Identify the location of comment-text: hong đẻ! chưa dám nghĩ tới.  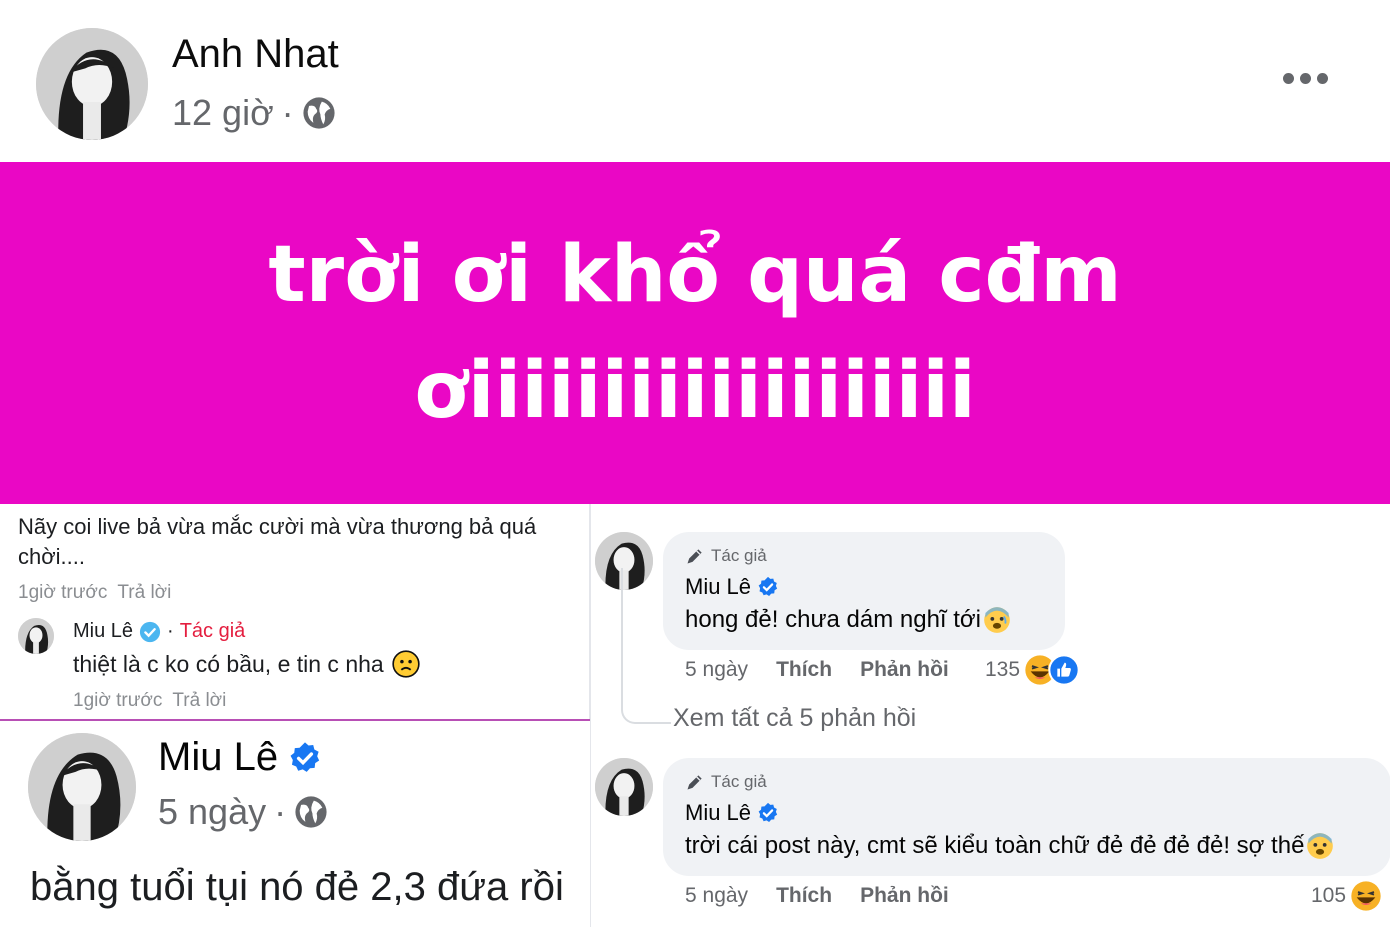
(833, 619).